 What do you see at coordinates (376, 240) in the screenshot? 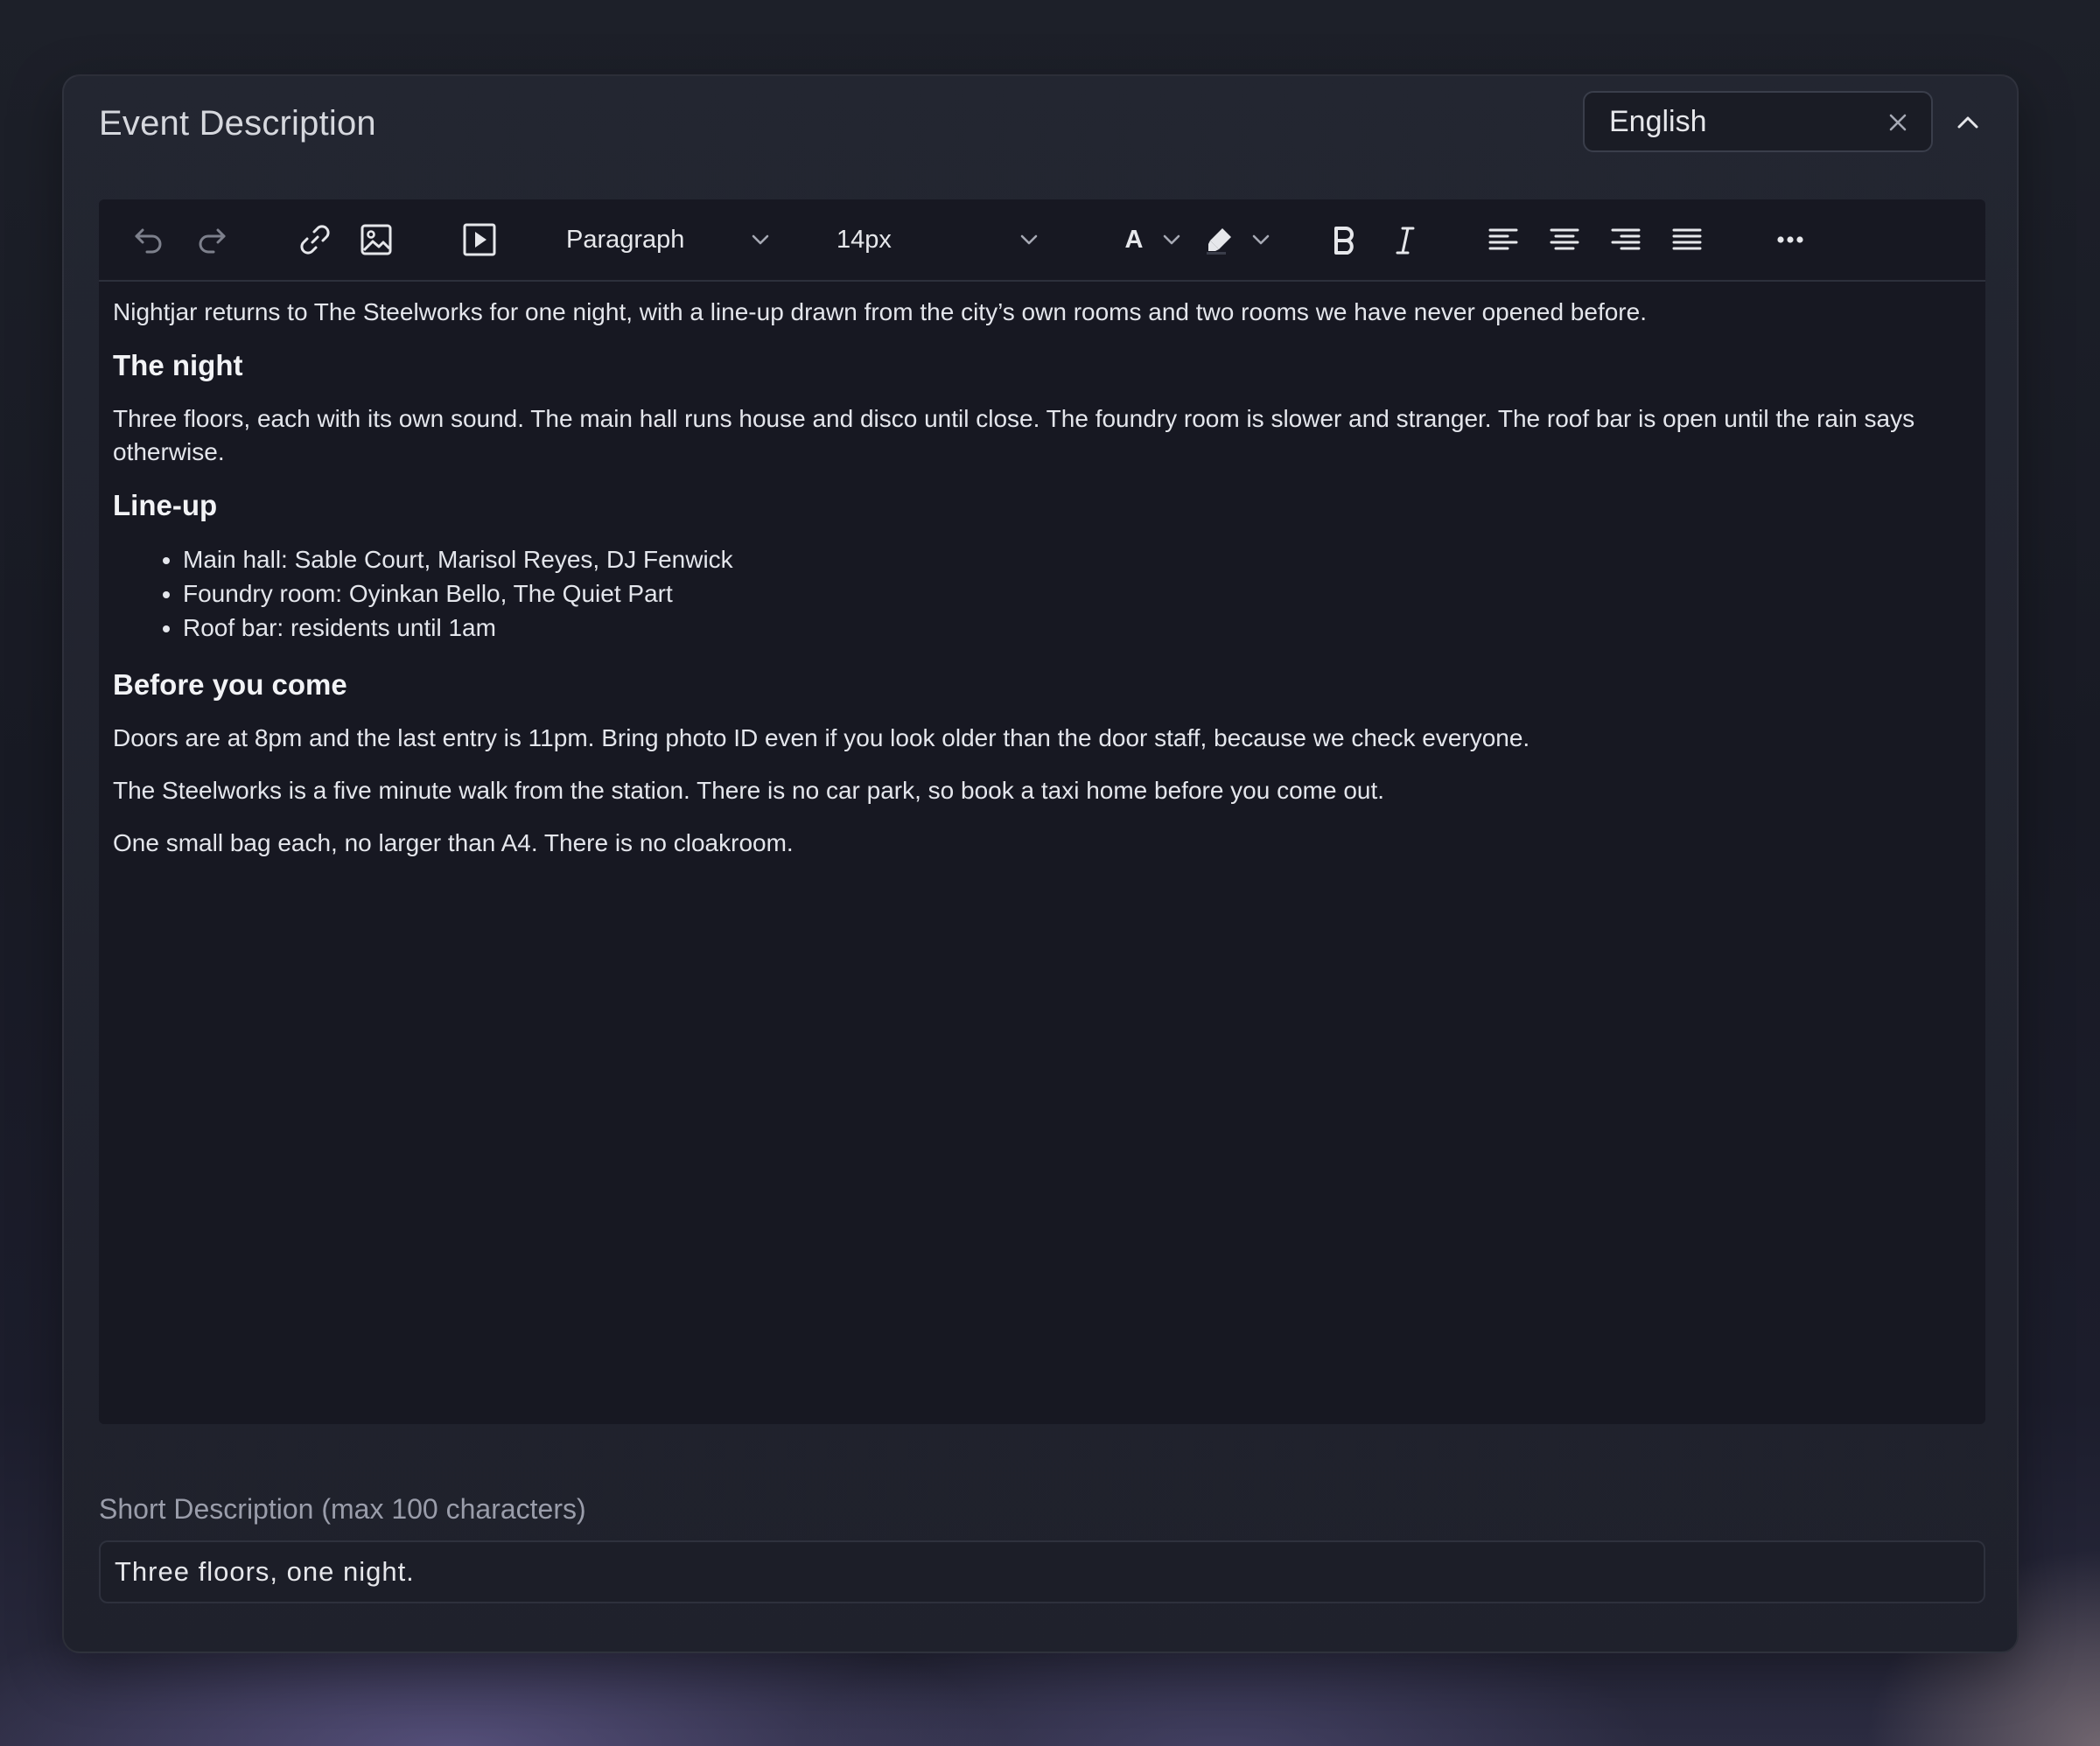
I see `image-icon` at bounding box center [376, 240].